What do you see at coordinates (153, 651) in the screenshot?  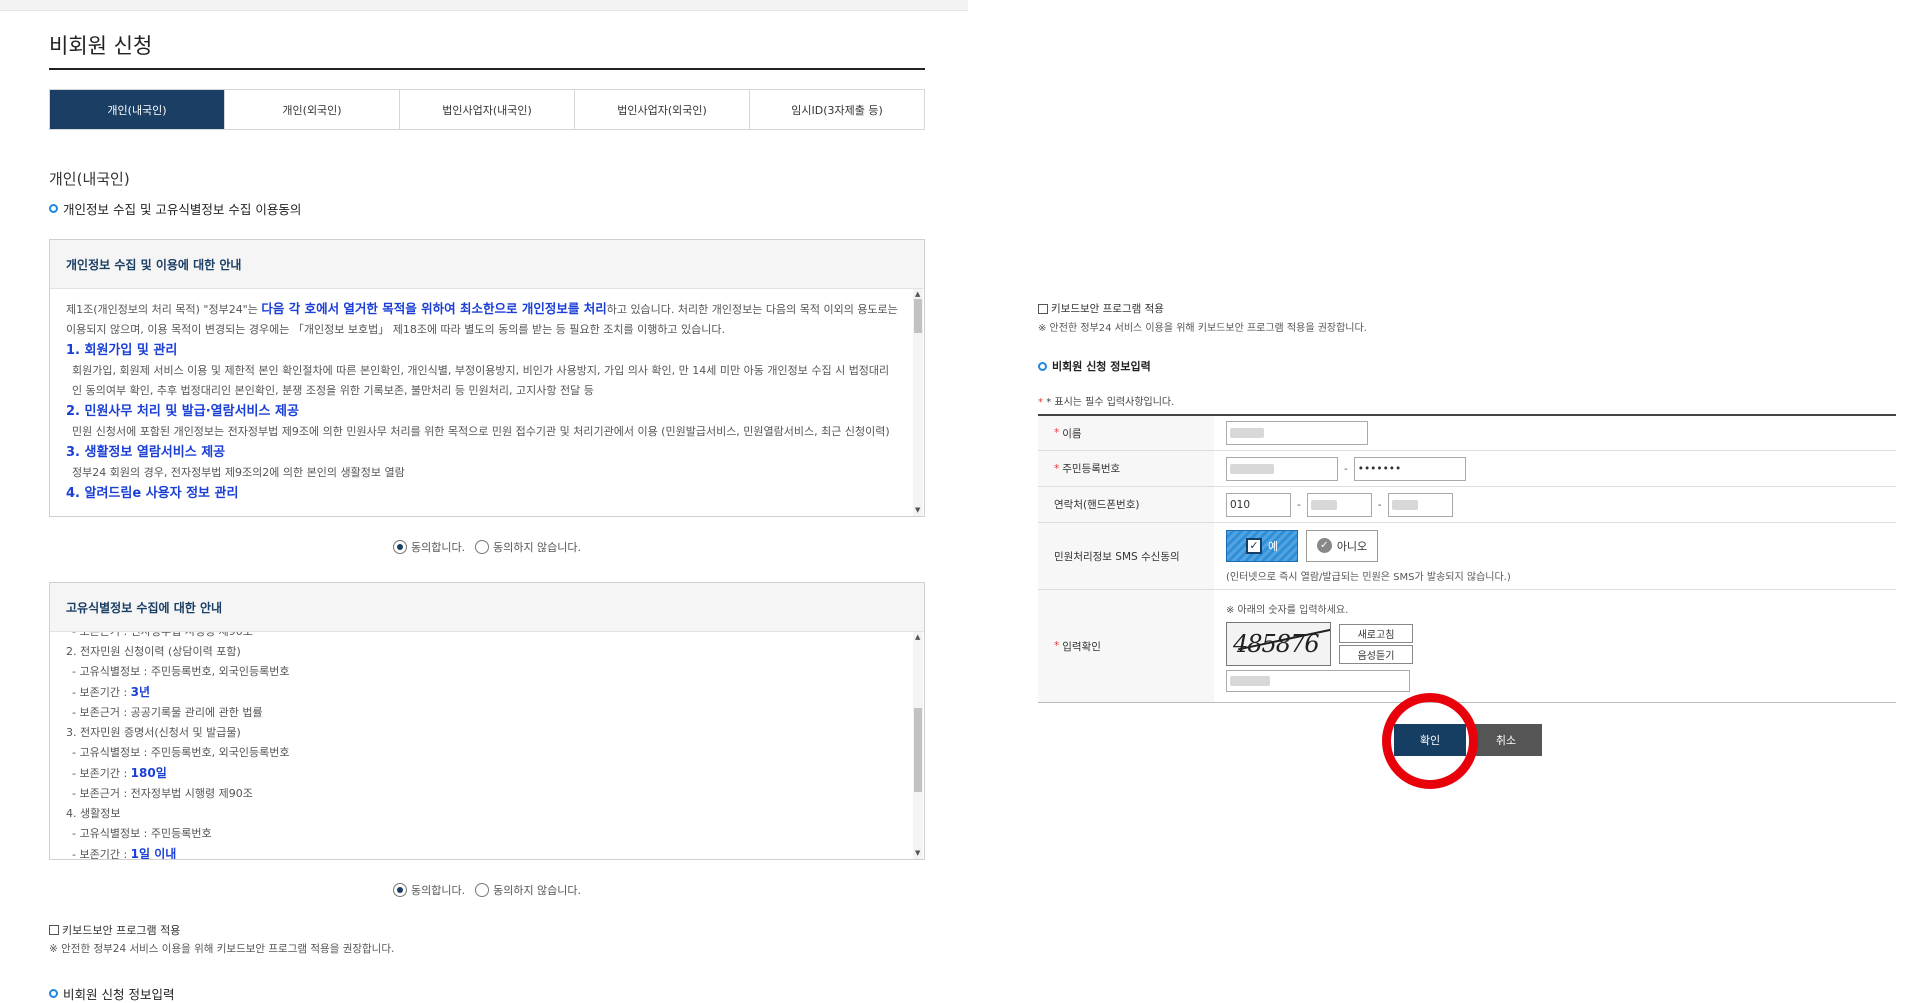 I see `unique-box-line: 2. 전자민원 신청이력 (상담이력 포함)` at bounding box center [153, 651].